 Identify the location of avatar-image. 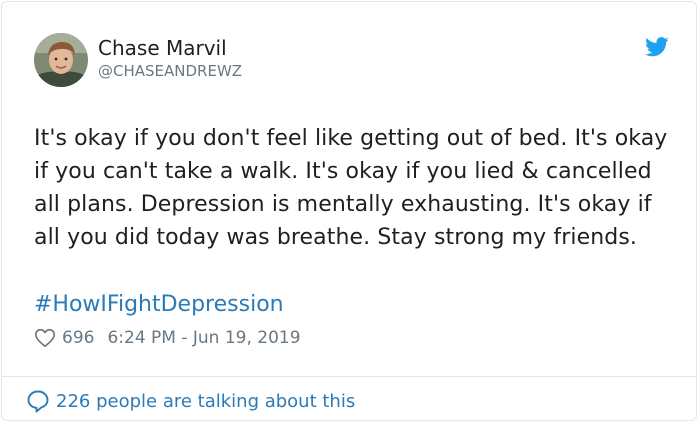
(61, 60).